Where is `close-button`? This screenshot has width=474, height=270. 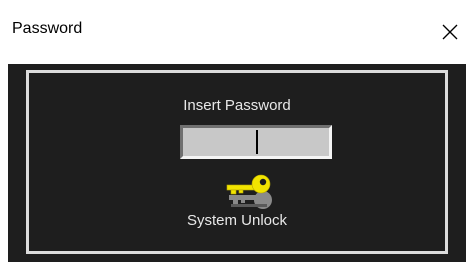 close-button is located at coordinates (451, 32).